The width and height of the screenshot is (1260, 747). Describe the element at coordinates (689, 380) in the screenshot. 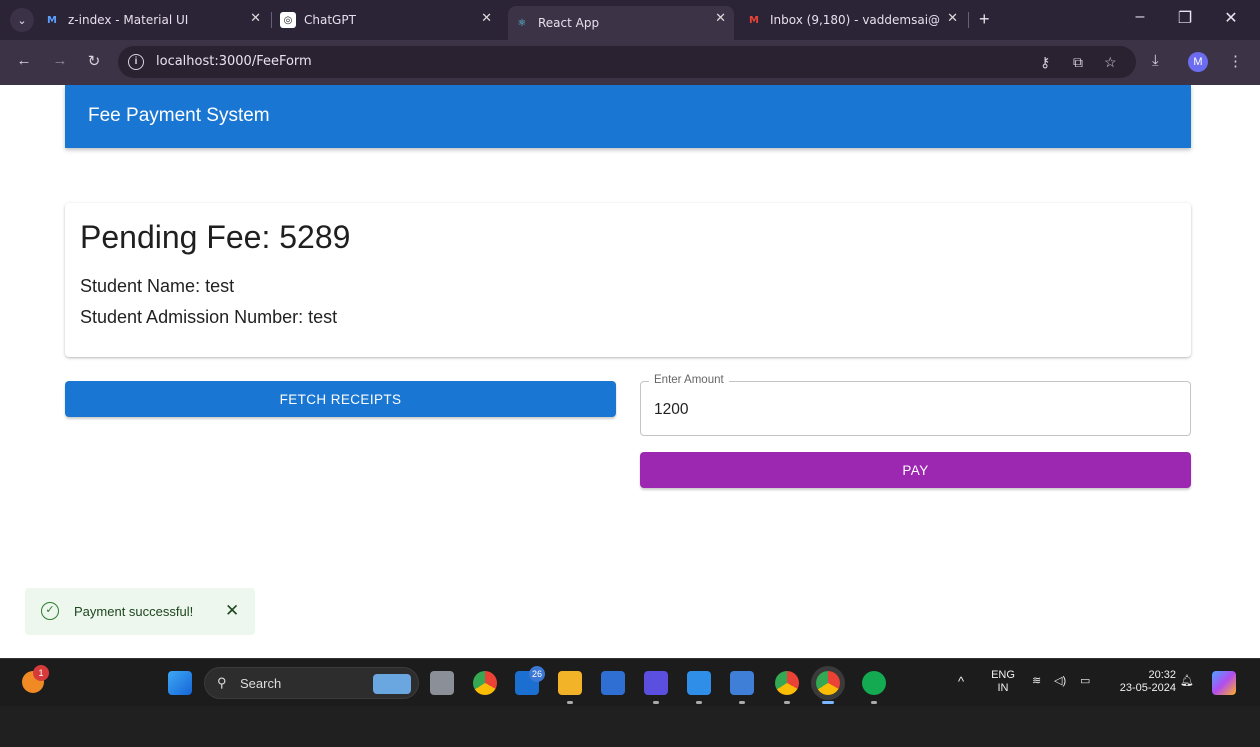

I see `amount-label: Enter Amount` at that location.